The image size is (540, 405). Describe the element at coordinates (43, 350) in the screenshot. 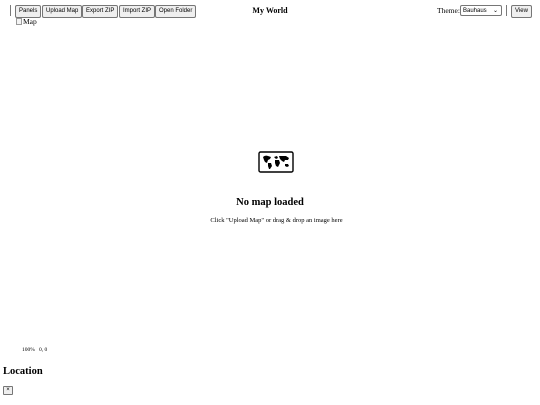

I see `coordinate-readout: 0, 0` at that location.